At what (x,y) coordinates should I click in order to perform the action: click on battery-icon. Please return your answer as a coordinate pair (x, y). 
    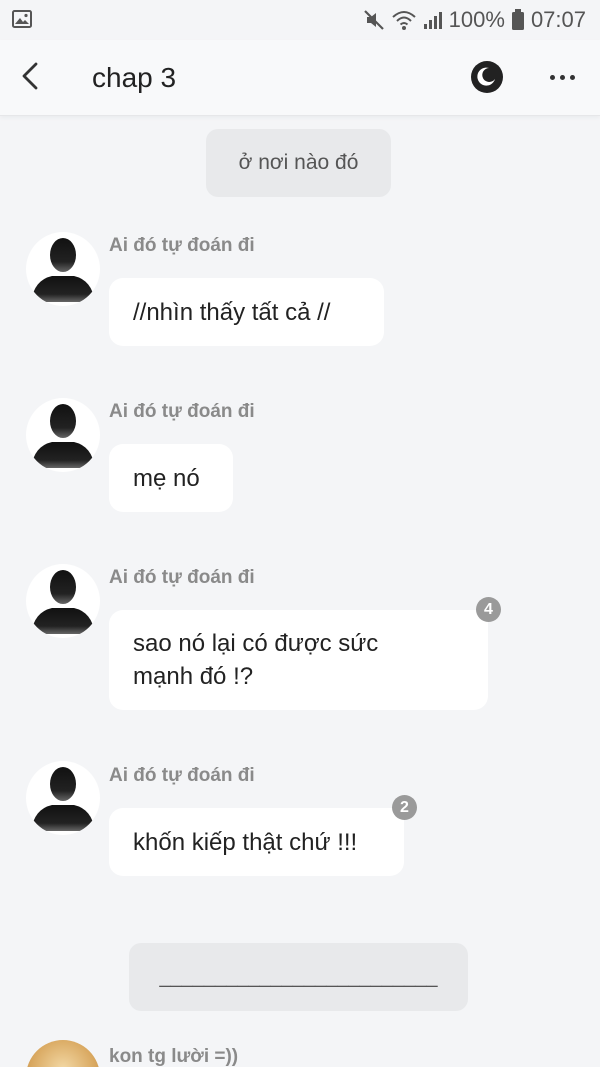
    Looking at the image, I should click on (517, 19).